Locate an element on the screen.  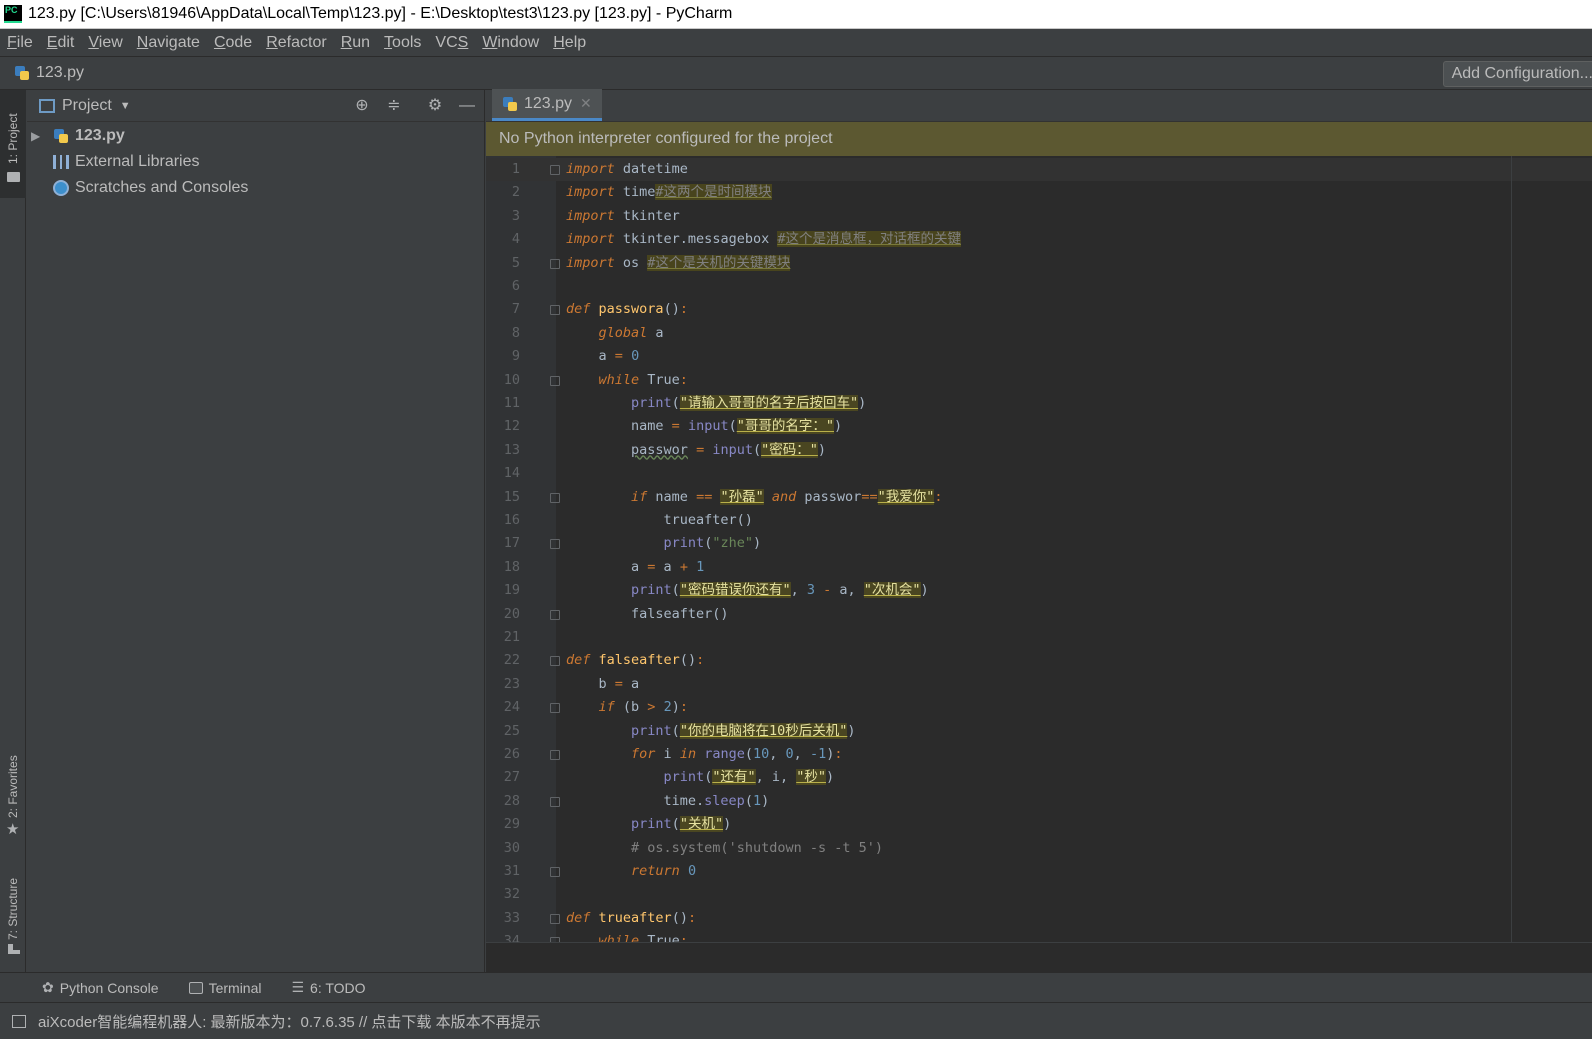
pycharm-logo-icon: PC is located at coordinates (13, 14).